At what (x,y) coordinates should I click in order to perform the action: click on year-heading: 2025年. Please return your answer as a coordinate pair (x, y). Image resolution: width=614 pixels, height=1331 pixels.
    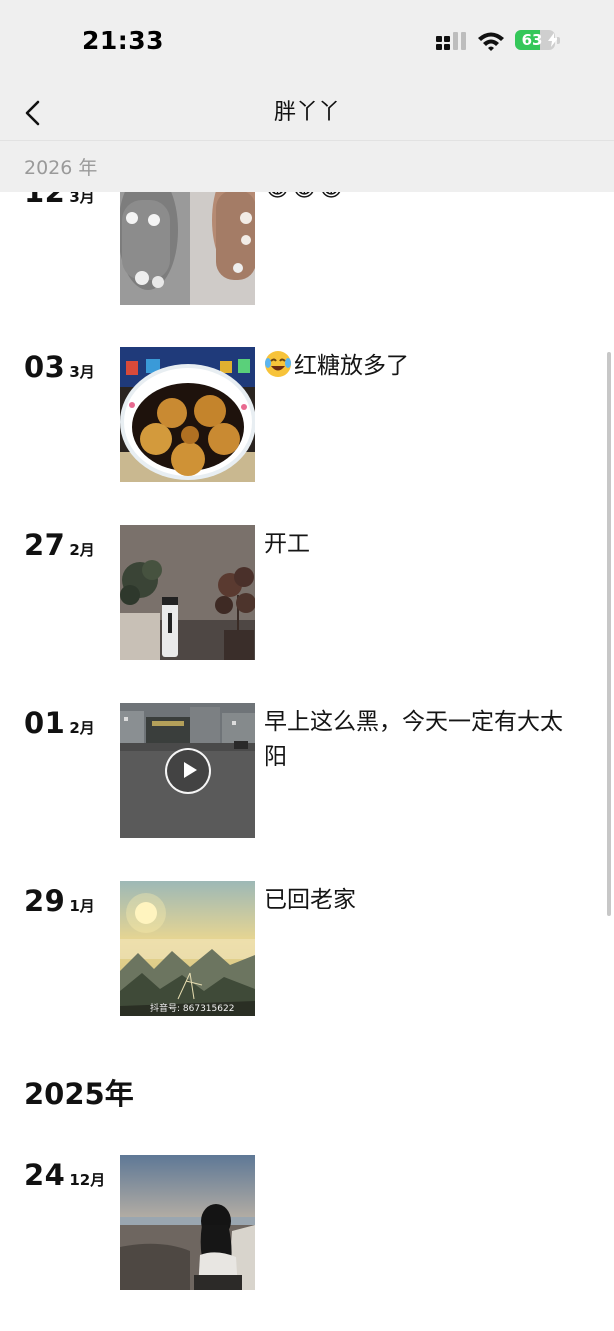
    Looking at the image, I should click on (79, 1094).